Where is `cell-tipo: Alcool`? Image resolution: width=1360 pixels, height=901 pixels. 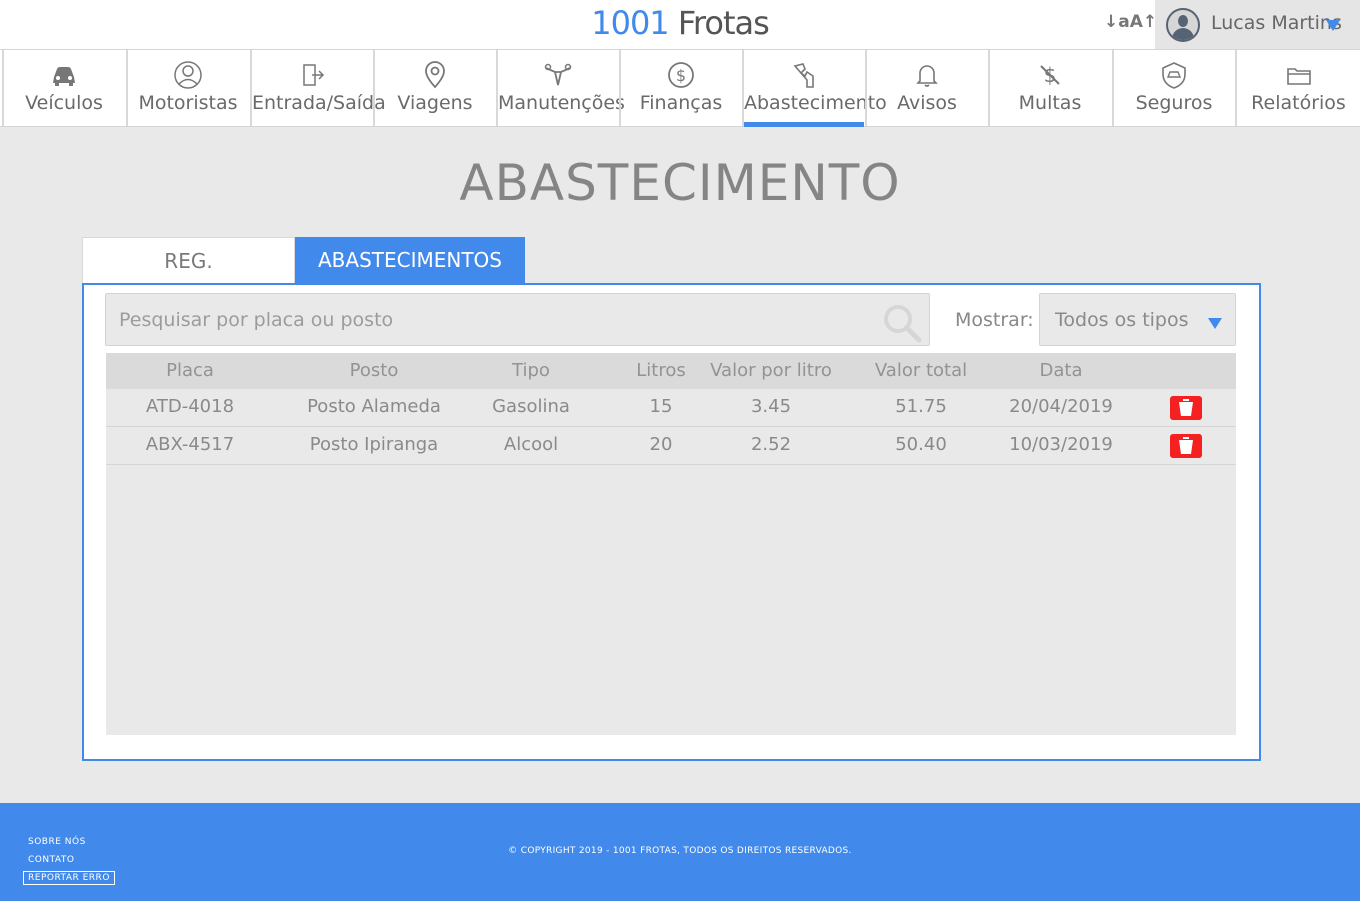
cell-tipo: Alcool is located at coordinates (531, 444).